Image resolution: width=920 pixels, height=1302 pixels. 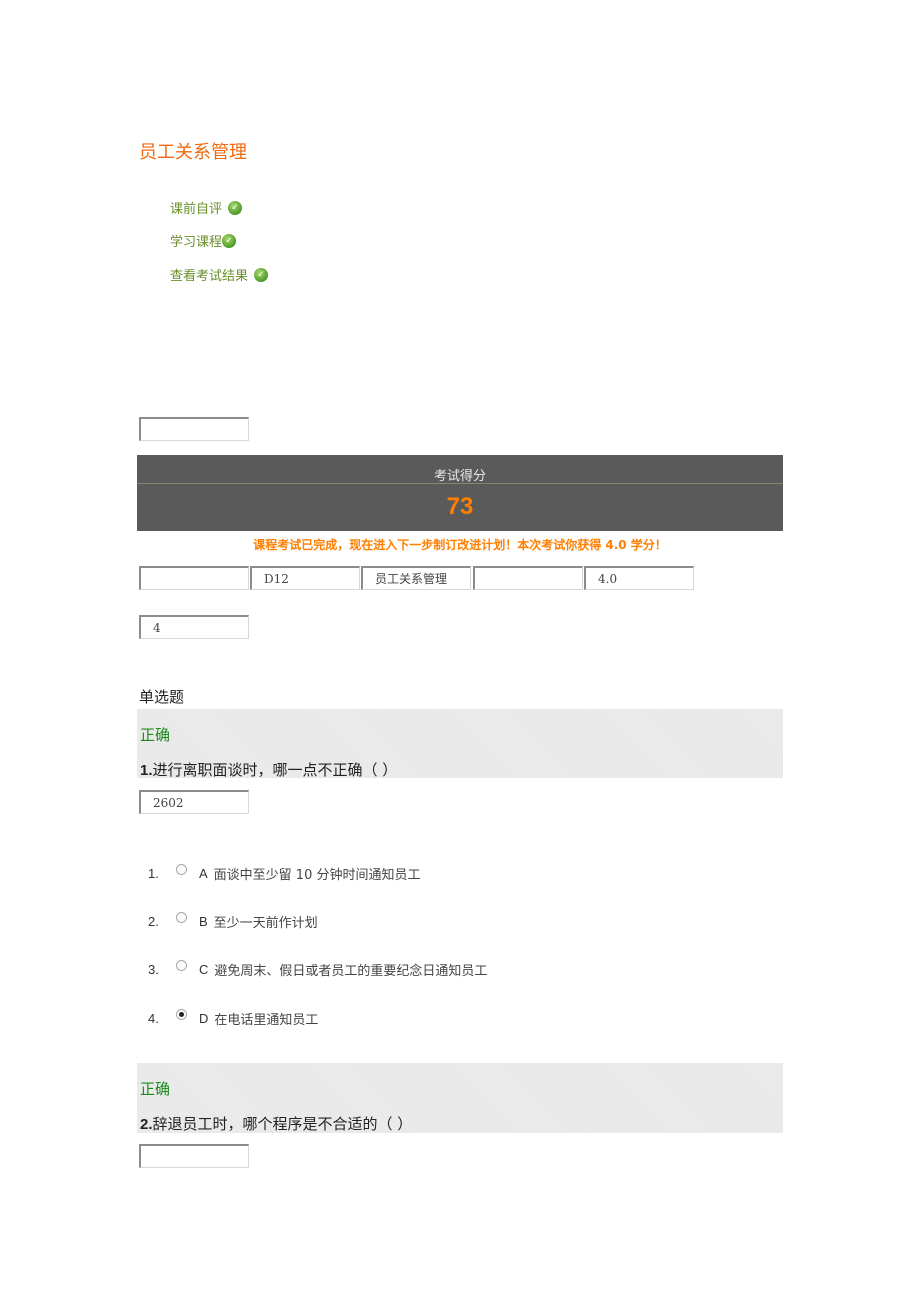 I want to click on question-text: 1.进行离职面谈时，哪一点不正确（ ）, so click(x=268, y=769).